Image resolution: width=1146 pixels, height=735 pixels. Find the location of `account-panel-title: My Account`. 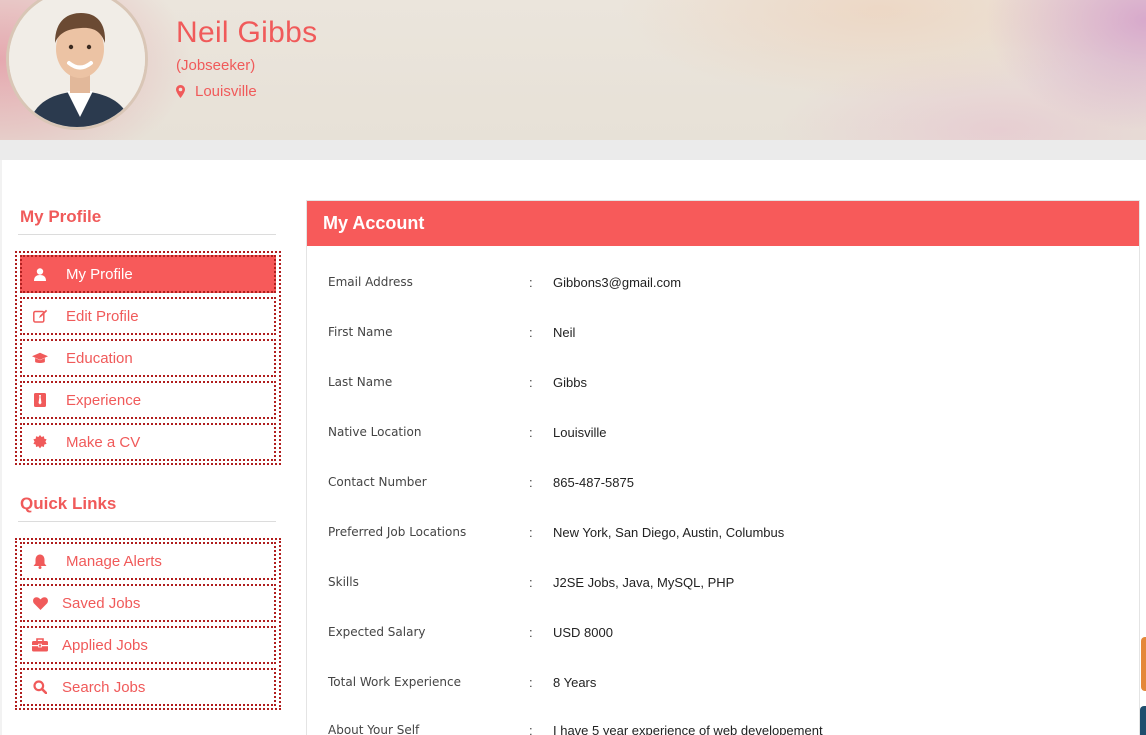

account-panel-title: My Account is located at coordinates (723, 223).